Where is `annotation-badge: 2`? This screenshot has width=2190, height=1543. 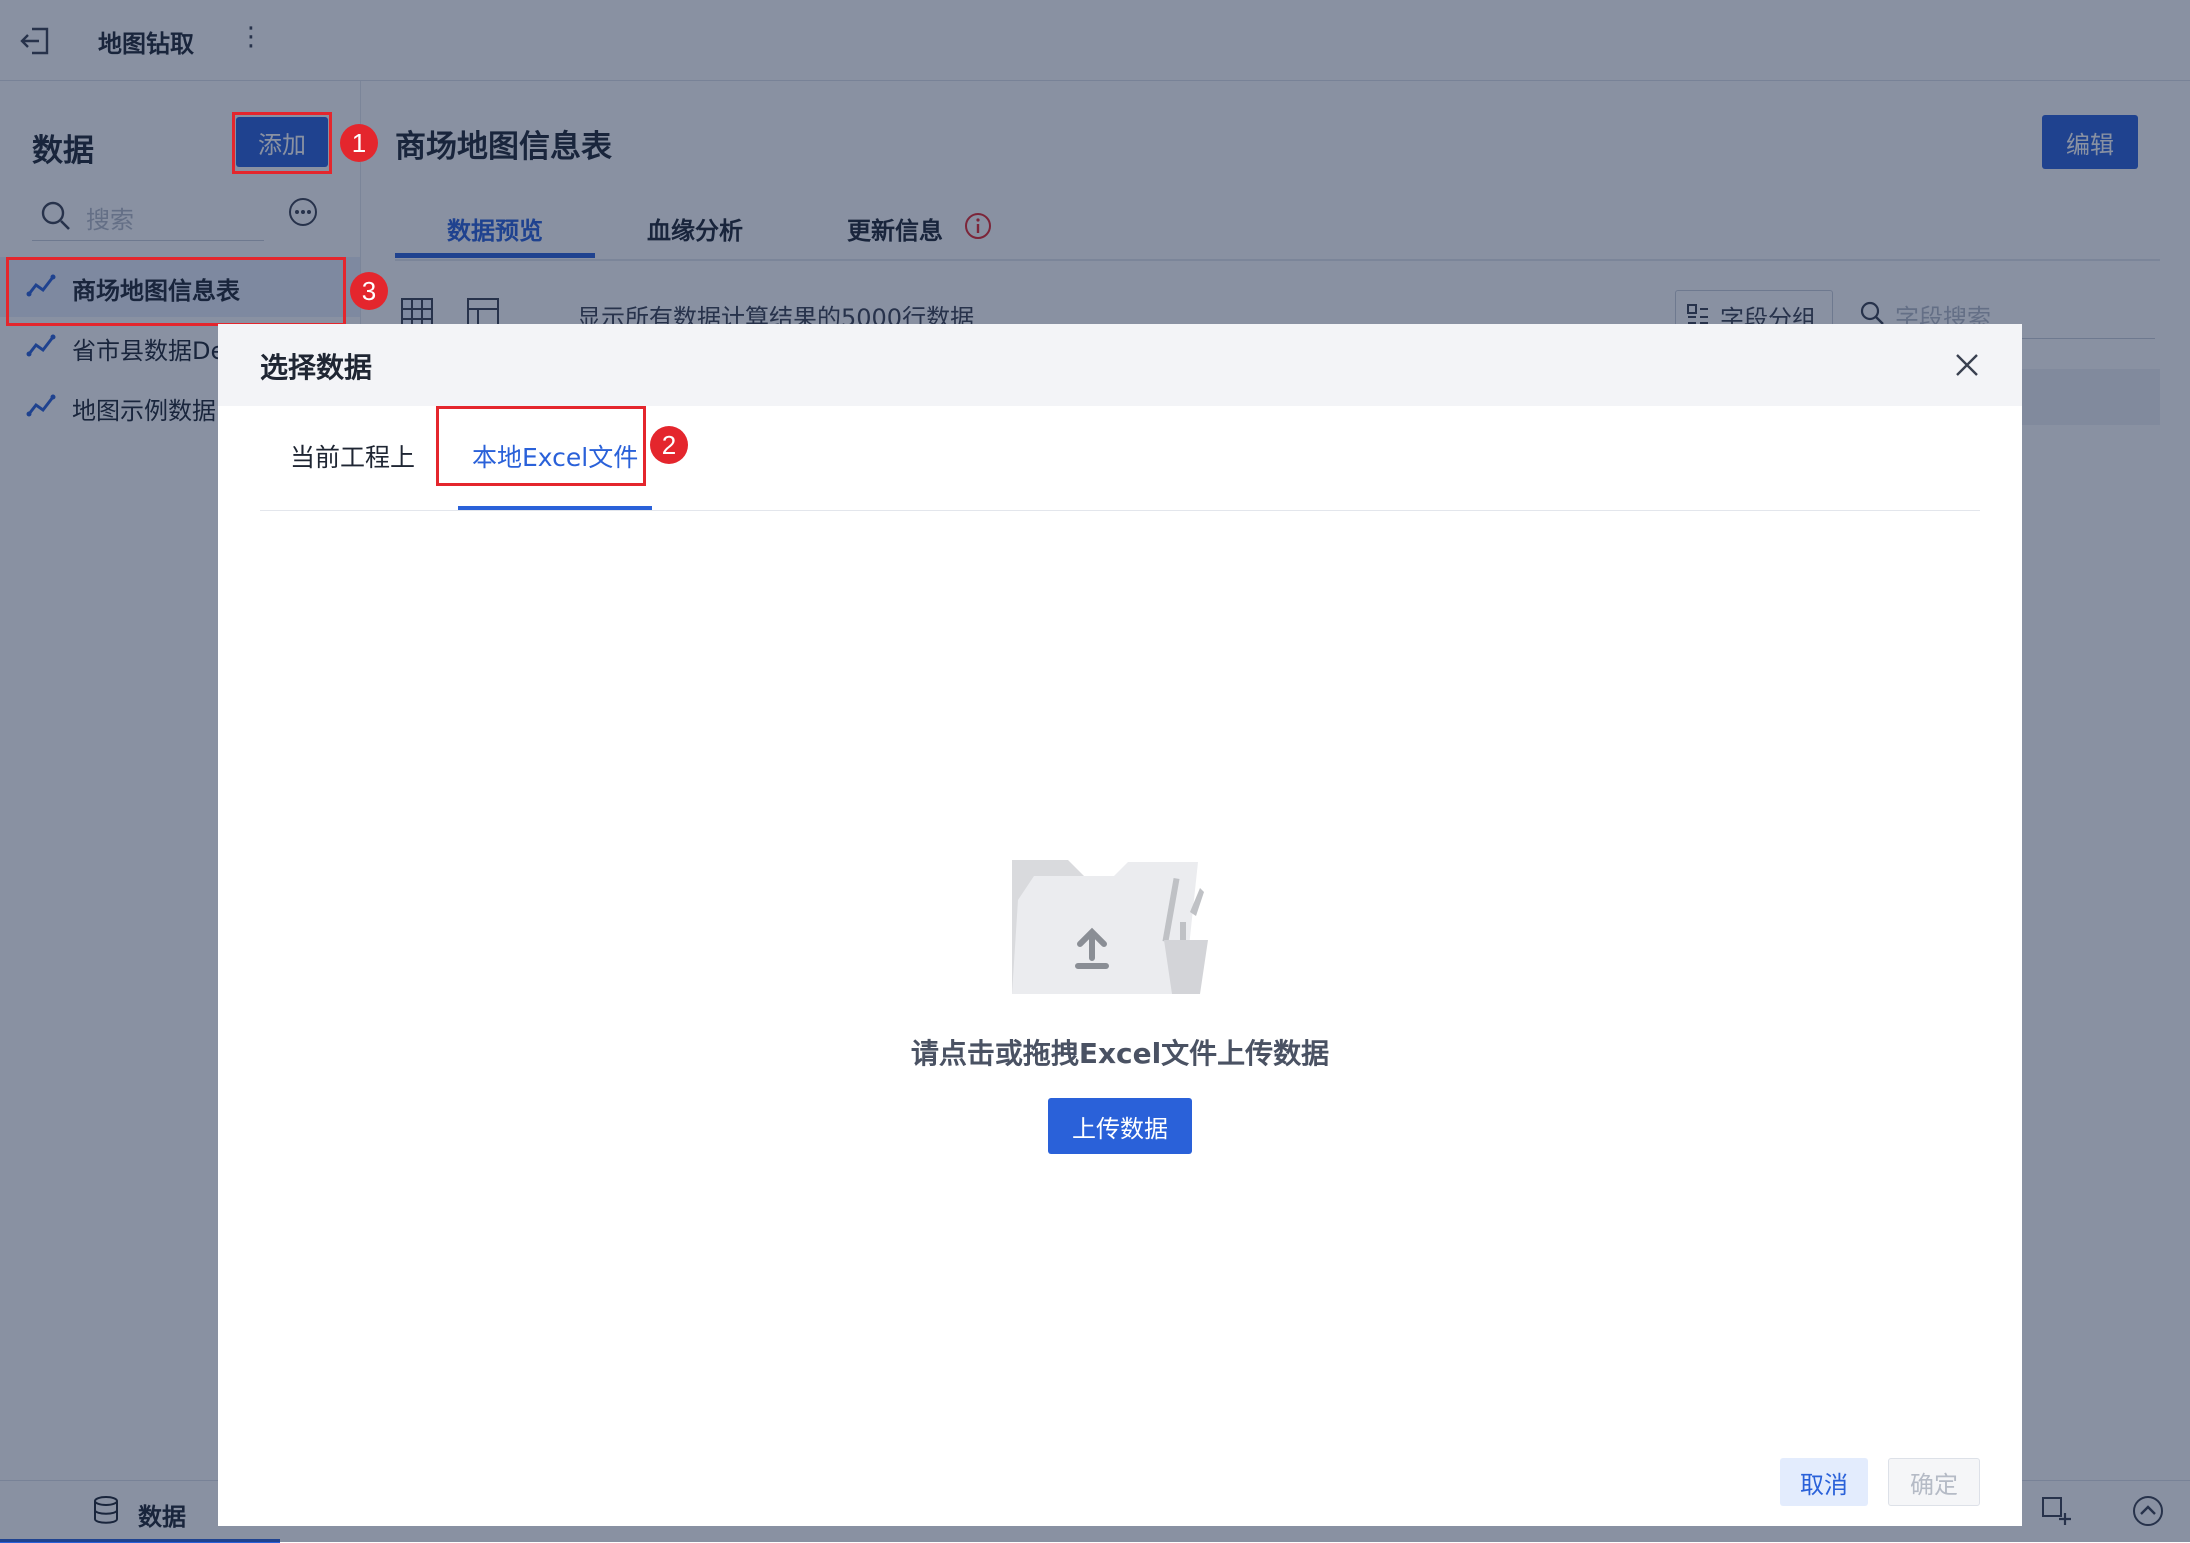
annotation-badge: 2 is located at coordinates (669, 445).